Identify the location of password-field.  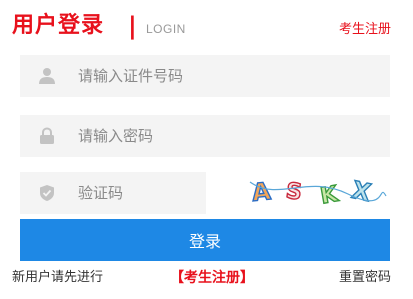
(205, 136).